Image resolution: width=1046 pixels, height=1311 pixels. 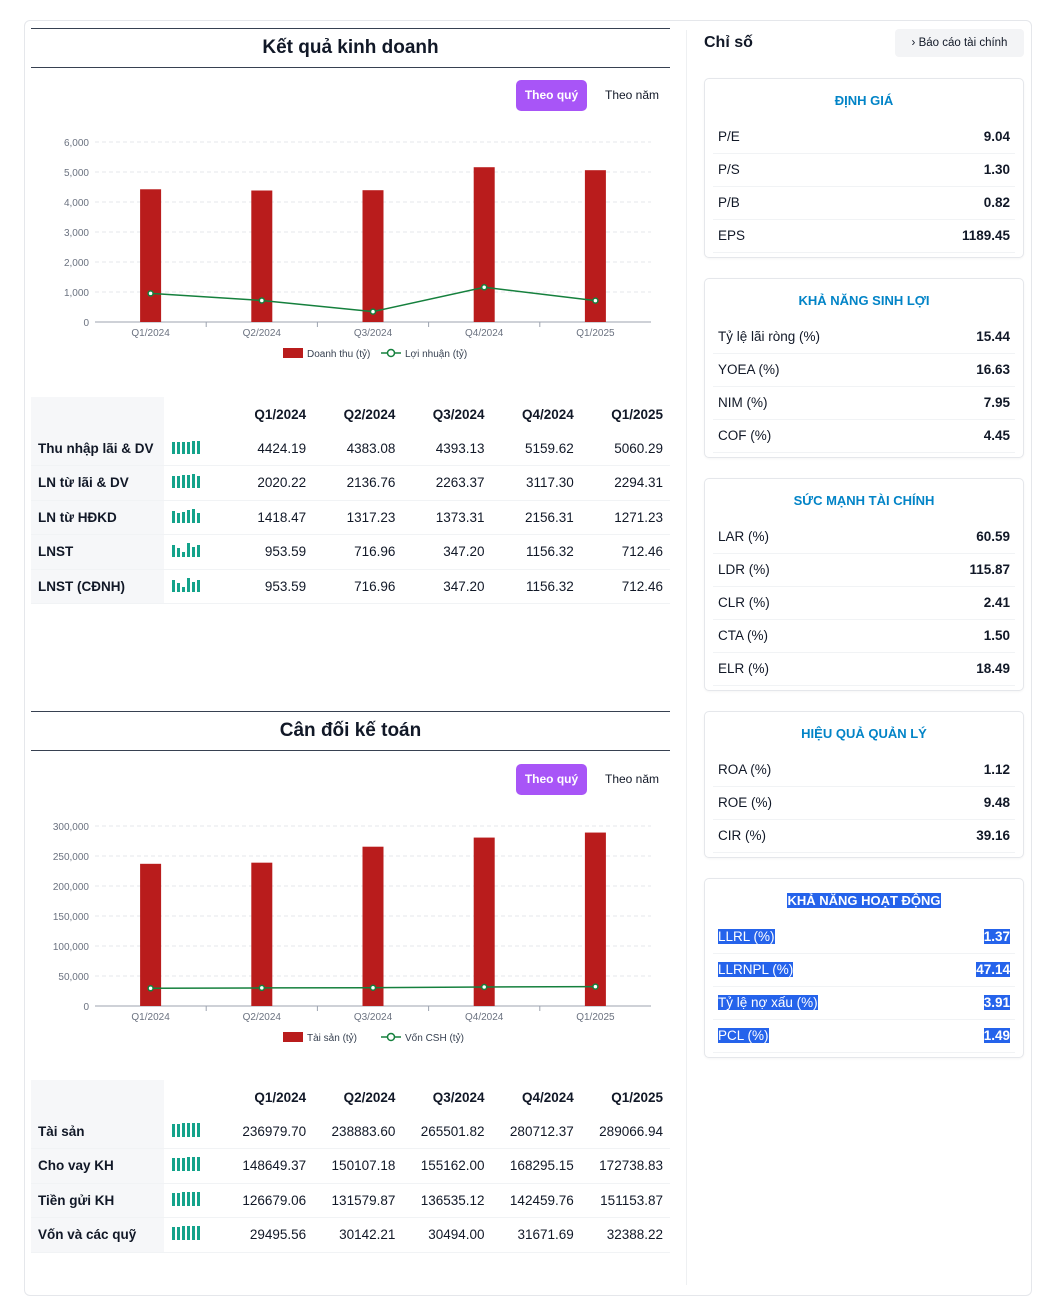 What do you see at coordinates (536, 1200) in the screenshot?
I see `table-cell: 142459.76` at bounding box center [536, 1200].